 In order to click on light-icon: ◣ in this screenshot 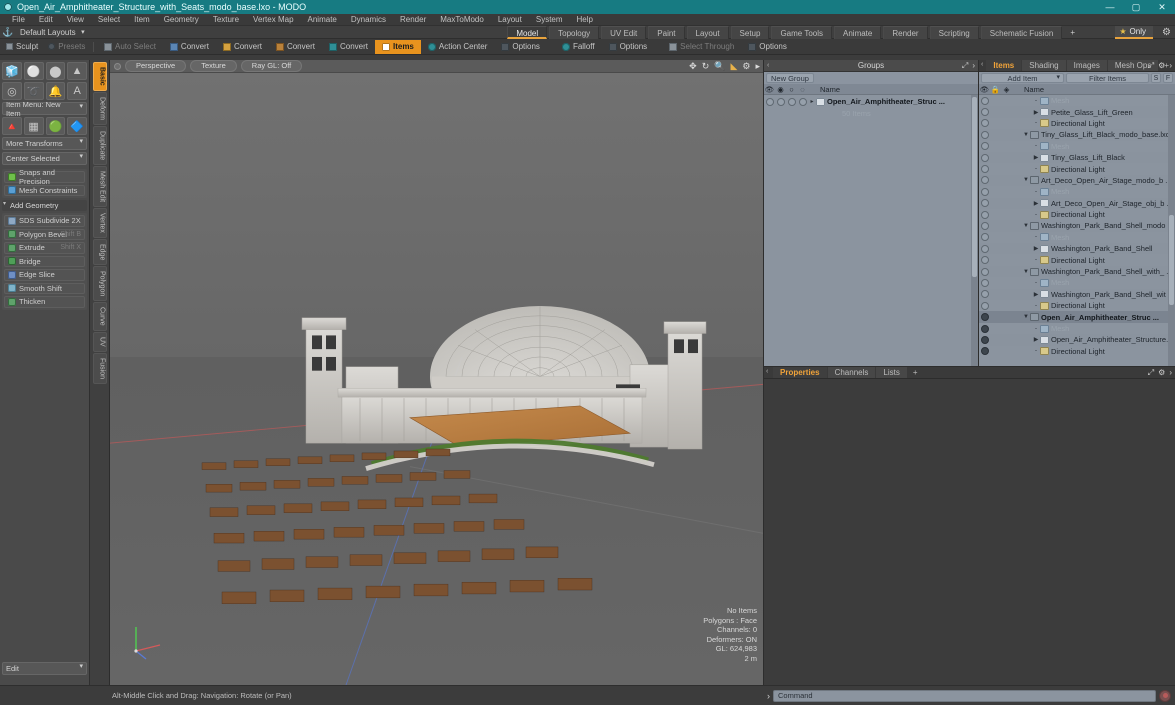, I will do `click(733, 66)`.